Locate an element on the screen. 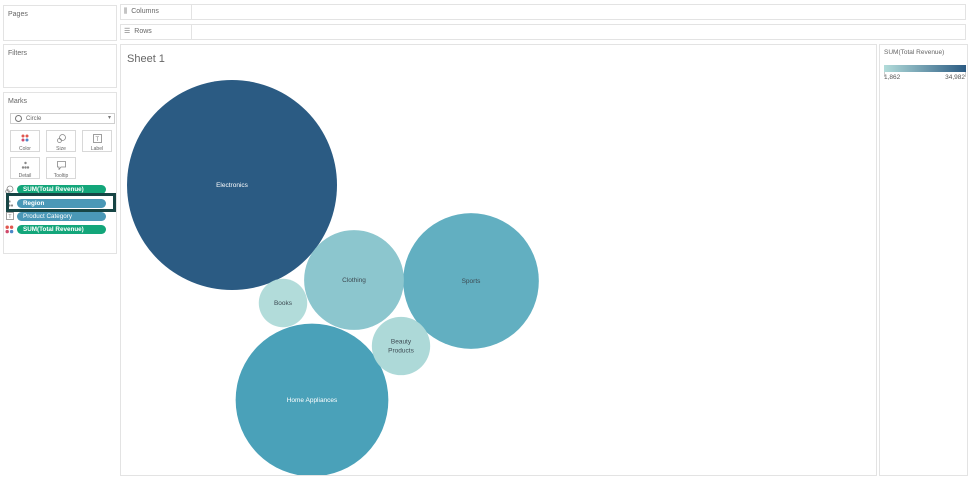 The width and height of the screenshot is (974, 483). pill-row-label: T Product Category is located at coordinates (55, 216).